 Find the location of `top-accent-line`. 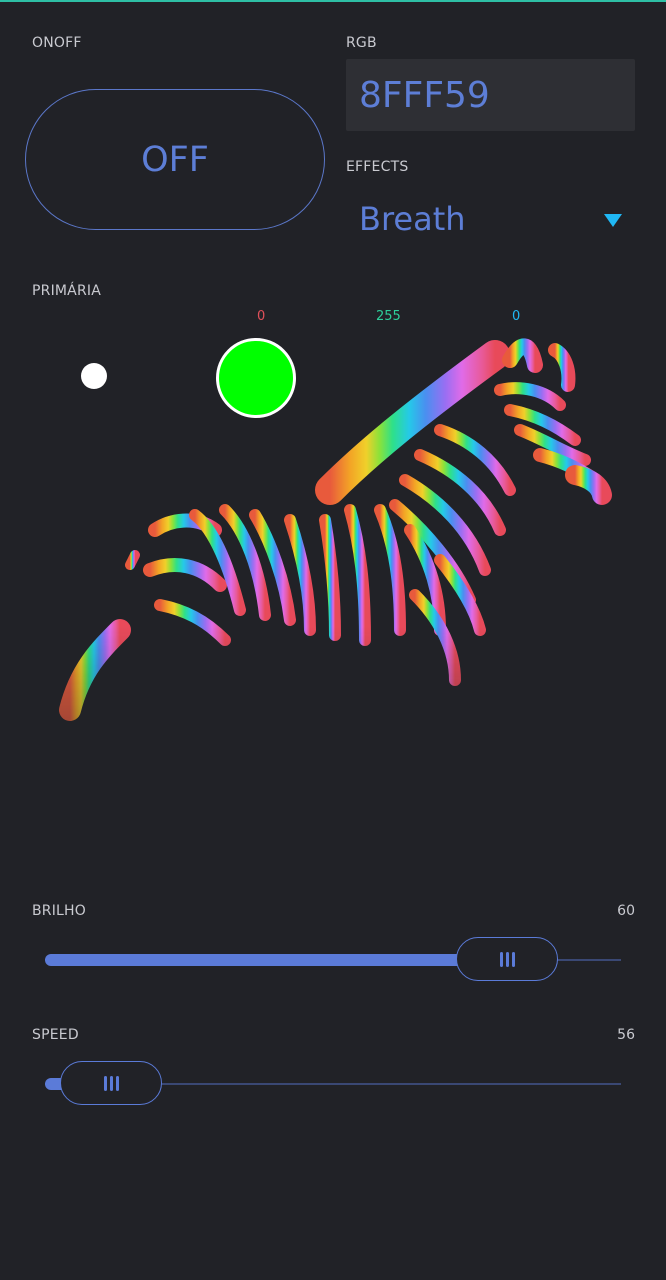

top-accent-line is located at coordinates (333, 1).